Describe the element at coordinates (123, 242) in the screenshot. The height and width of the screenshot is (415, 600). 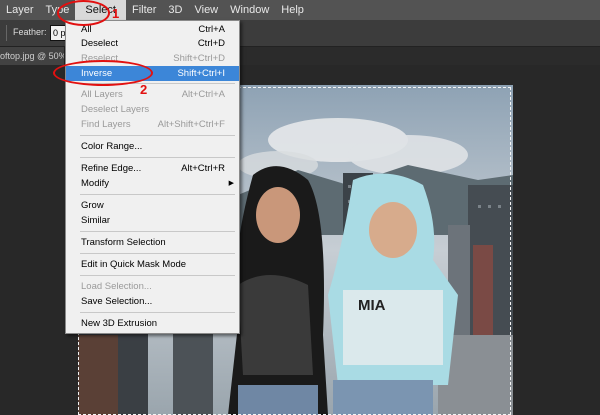
I see `menu-item-label: Transform Selection` at that location.